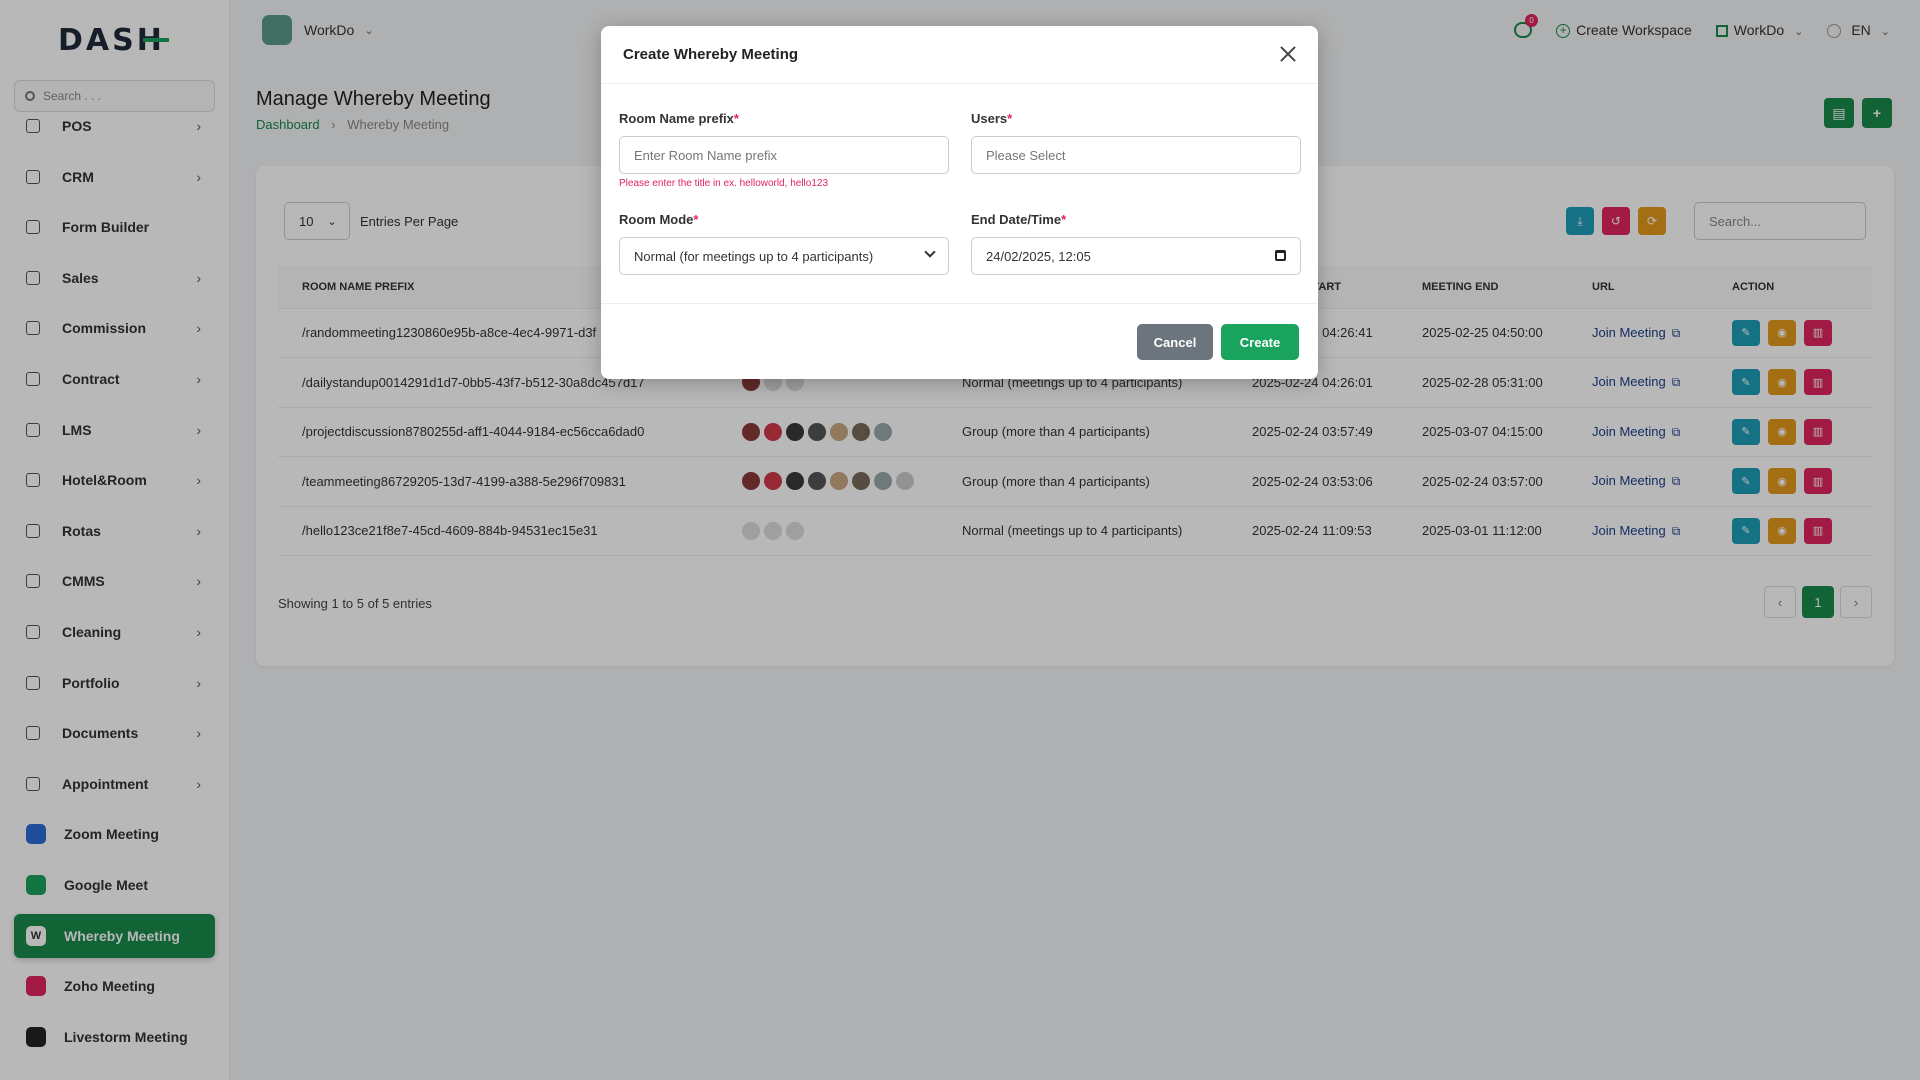 This screenshot has width=1920, height=1080. What do you see at coordinates (1038, 256) in the screenshot?
I see `end-datetime-value: 24/02/2025, 12:05` at bounding box center [1038, 256].